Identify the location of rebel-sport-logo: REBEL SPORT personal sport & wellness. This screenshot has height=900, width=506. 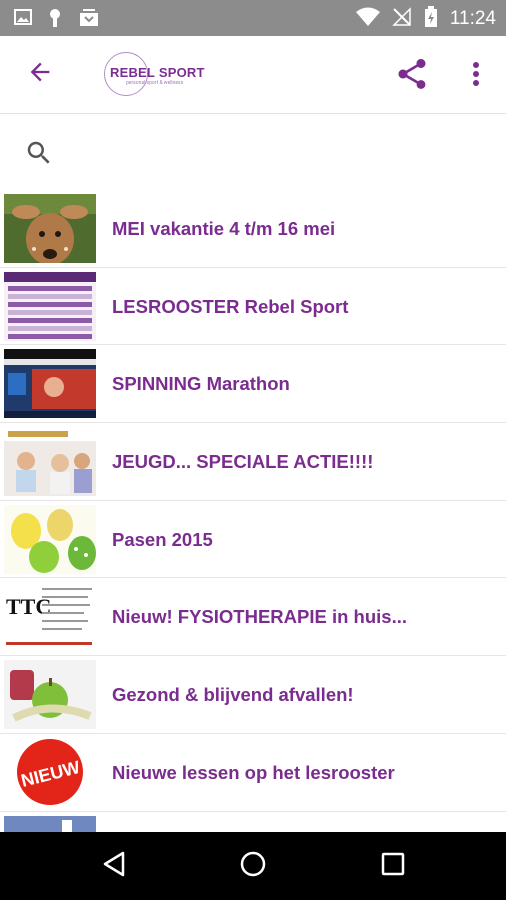
(154, 74).